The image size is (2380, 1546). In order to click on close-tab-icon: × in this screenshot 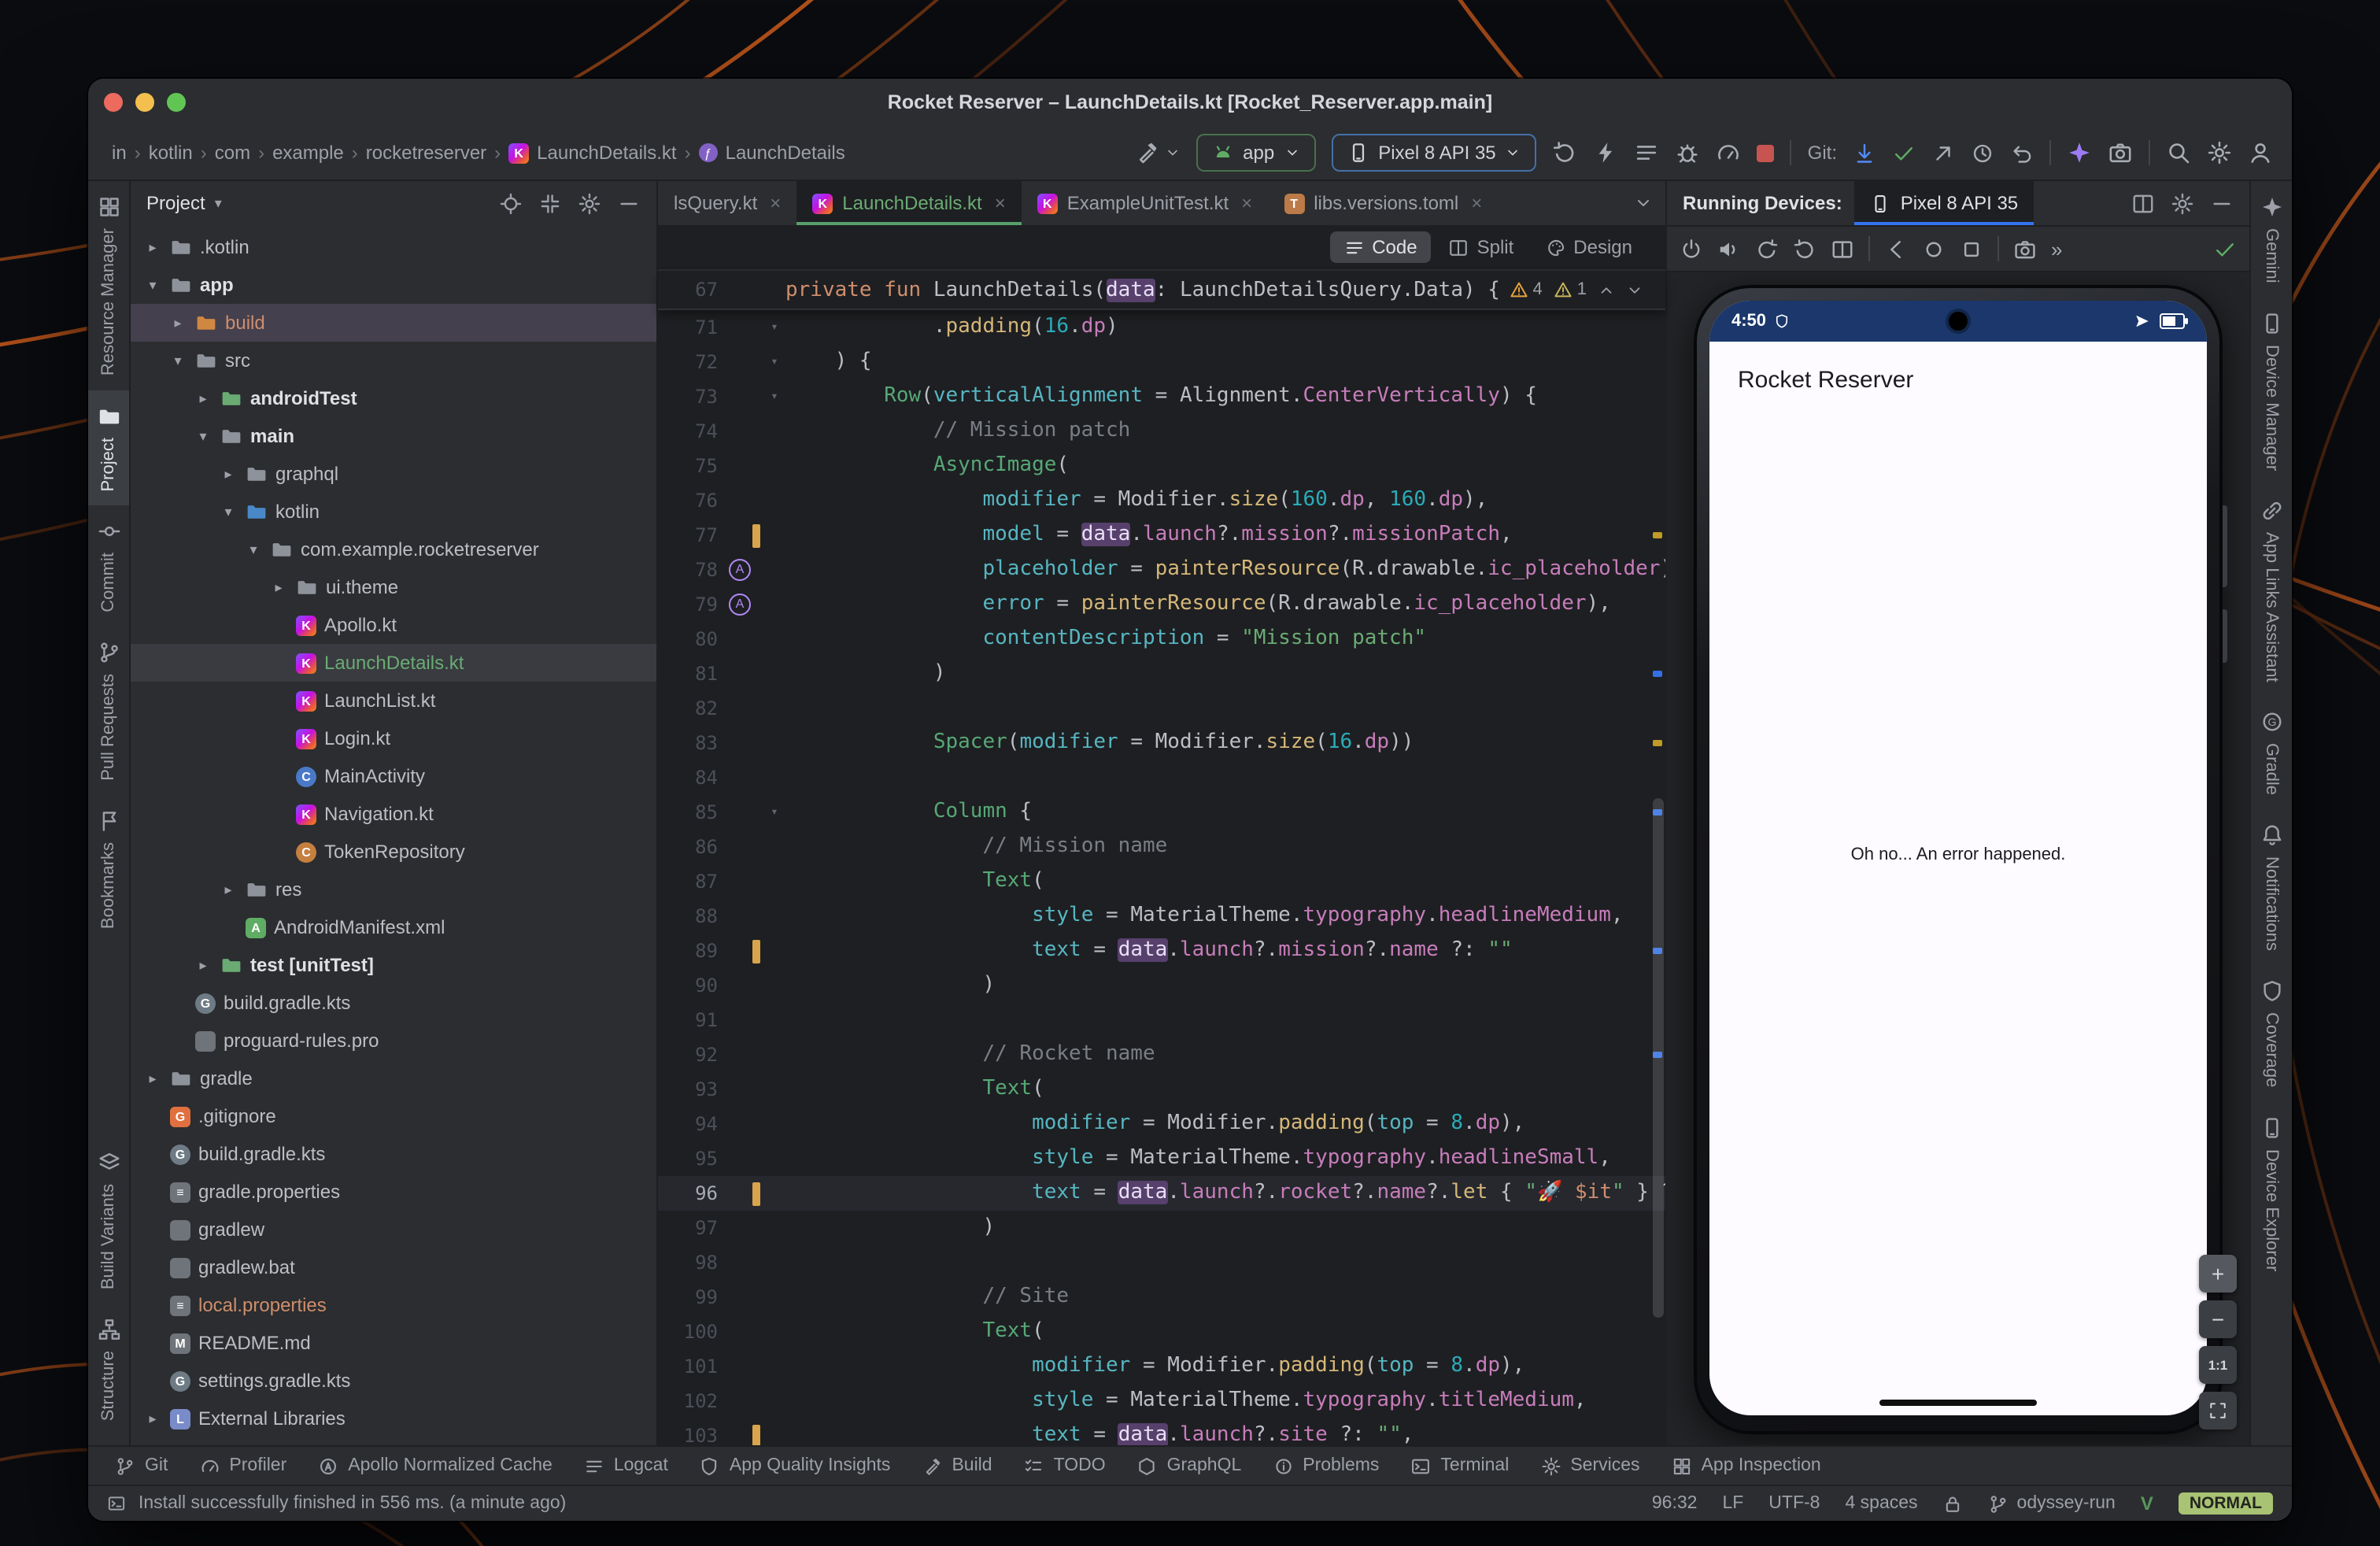, I will do `click(999, 203)`.